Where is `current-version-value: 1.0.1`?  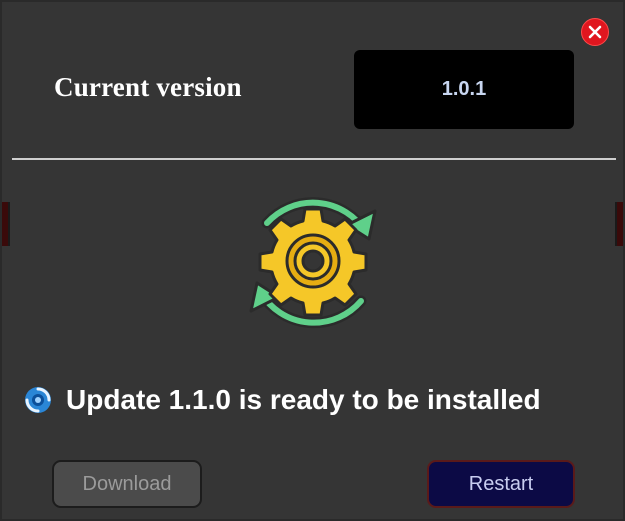
current-version-value: 1.0.1 is located at coordinates (464, 89).